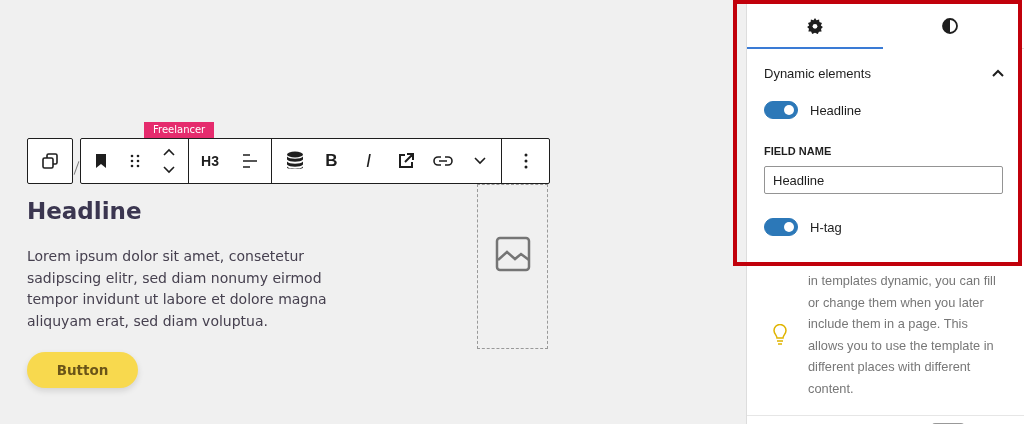 This screenshot has width=1024, height=424. I want to click on section-title: Dynamic elements, so click(817, 73).